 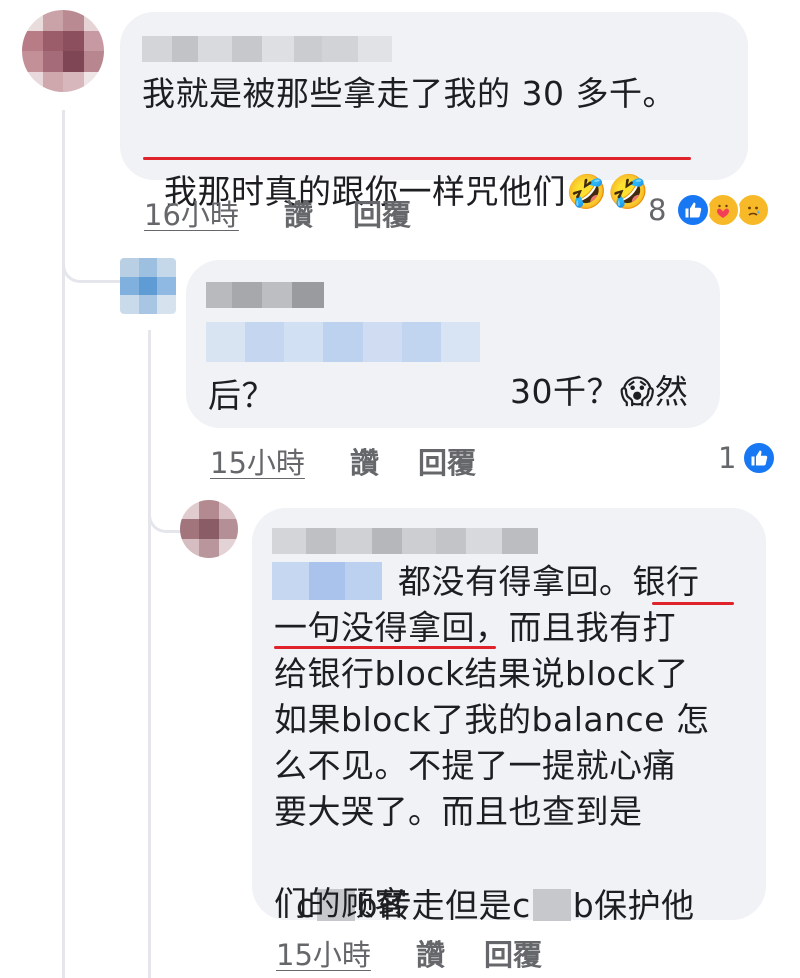 What do you see at coordinates (727, 458) in the screenshot?
I see `reaction-count: 1` at bounding box center [727, 458].